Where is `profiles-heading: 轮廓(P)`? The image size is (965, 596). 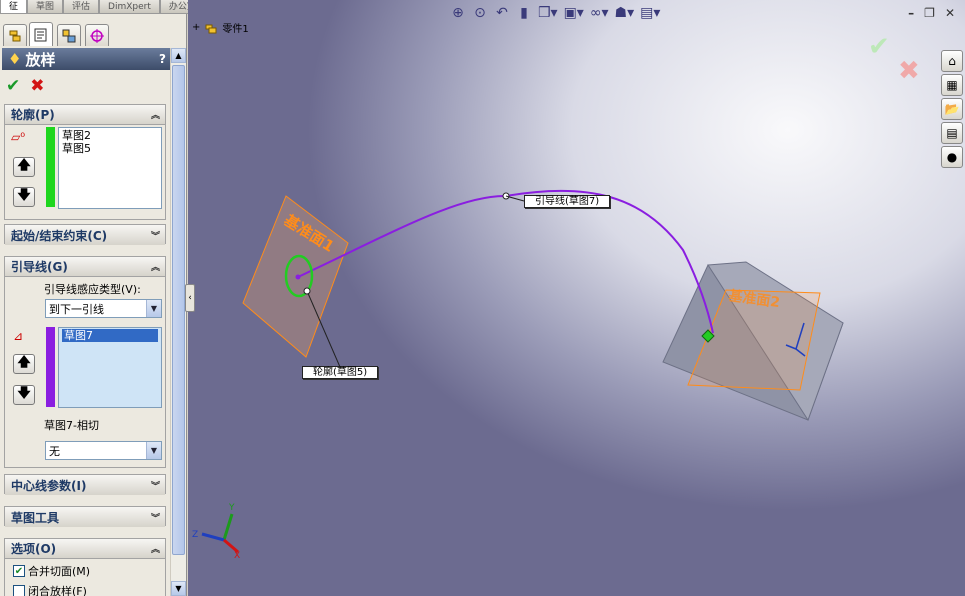 profiles-heading: 轮廓(P) is located at coordinates (33, 115).